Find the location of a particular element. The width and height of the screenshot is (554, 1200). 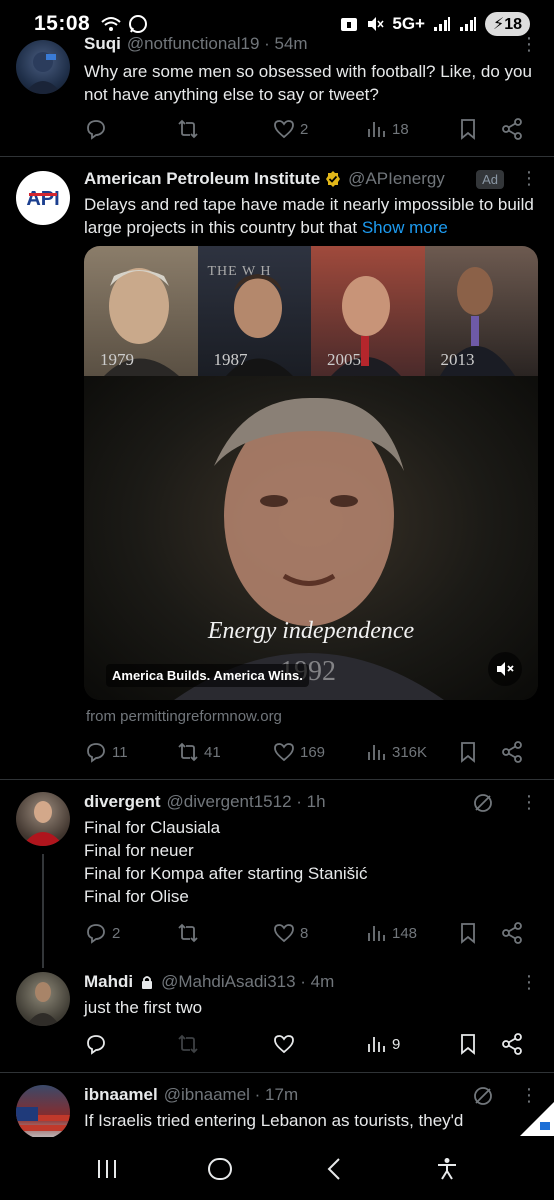

ad-source-link: from permittingreformnow.org is located at coordinates (184, 716).